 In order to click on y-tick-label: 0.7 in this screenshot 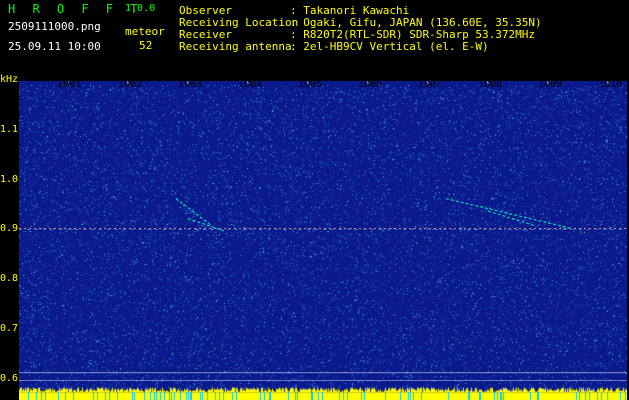, I will do `click(9, 328)`.